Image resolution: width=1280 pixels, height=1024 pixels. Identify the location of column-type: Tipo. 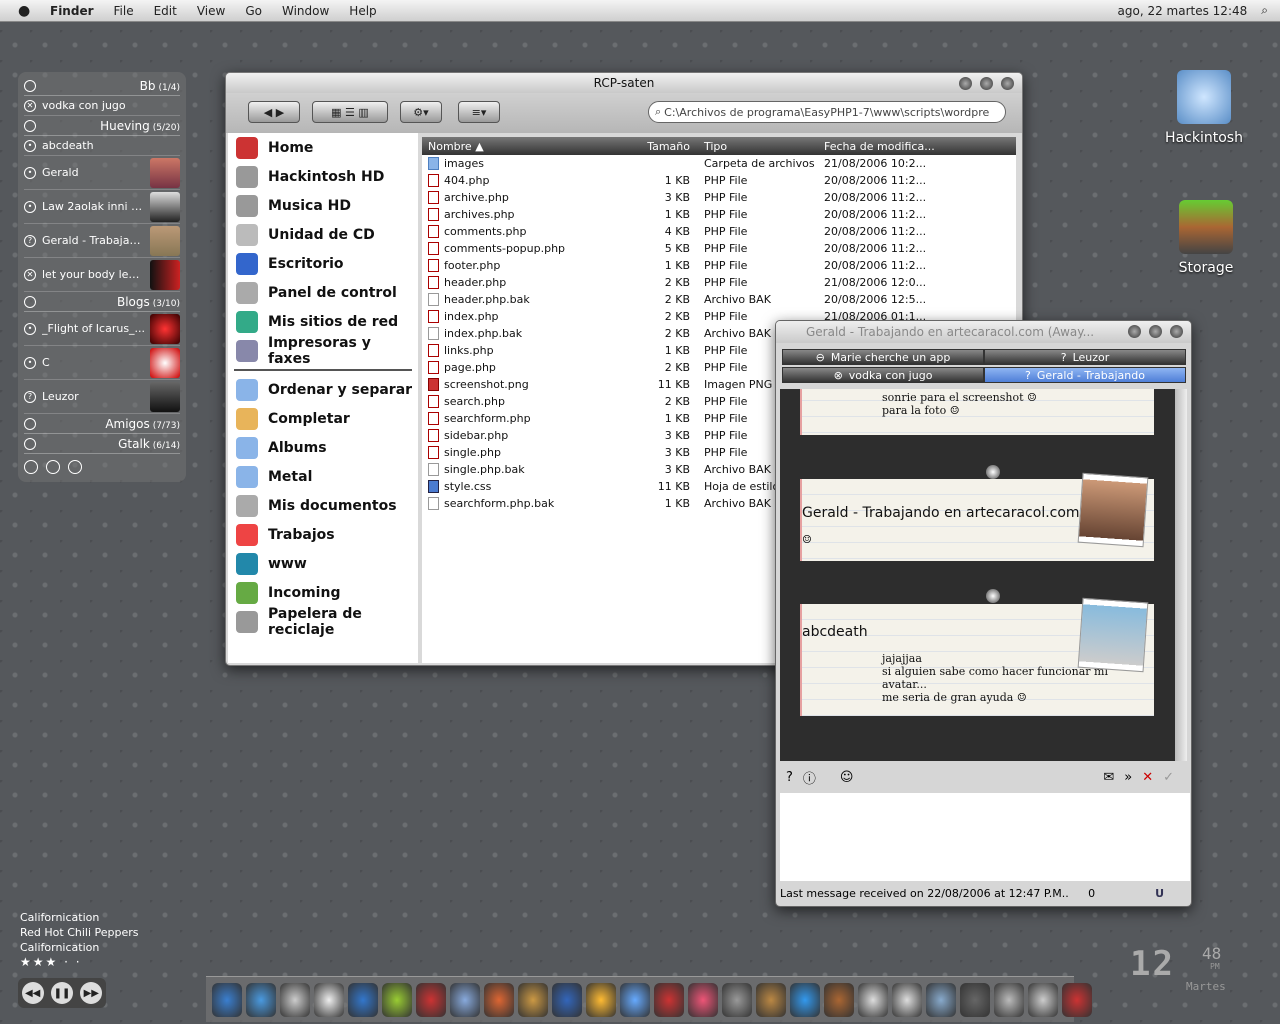
(758, 146).